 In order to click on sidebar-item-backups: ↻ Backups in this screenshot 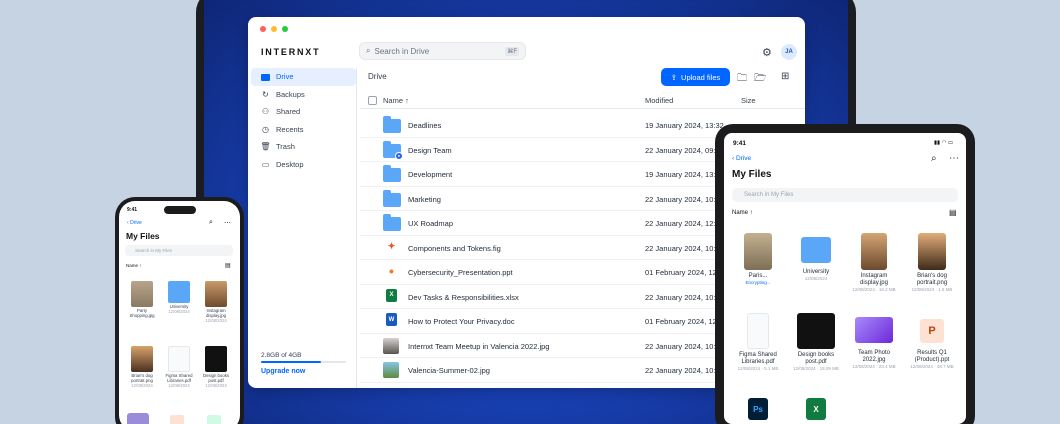, I will do `click(303, 95)`.